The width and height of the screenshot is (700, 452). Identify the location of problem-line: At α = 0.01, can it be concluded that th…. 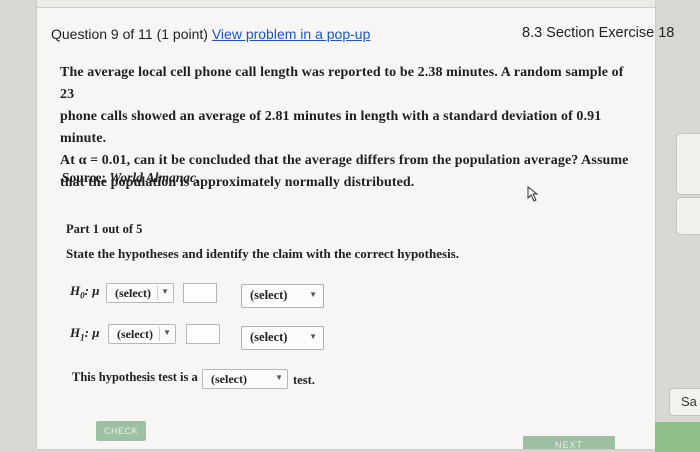
(344, 160).